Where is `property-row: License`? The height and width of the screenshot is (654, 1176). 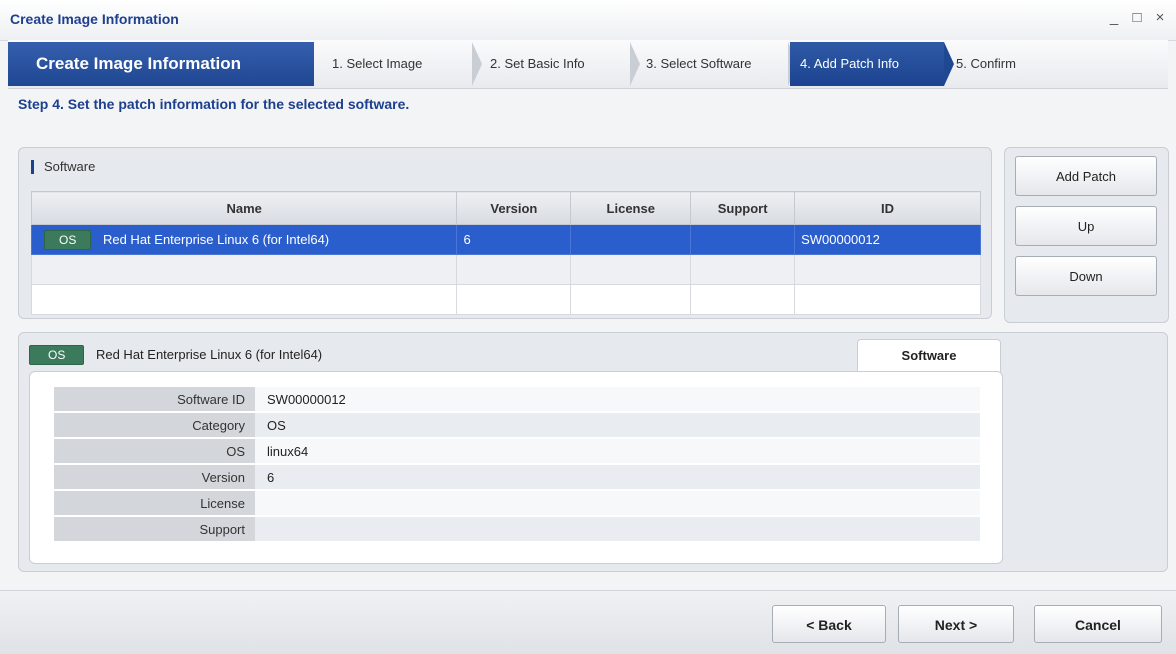 property-row: License is located at coordinates (517, 503).